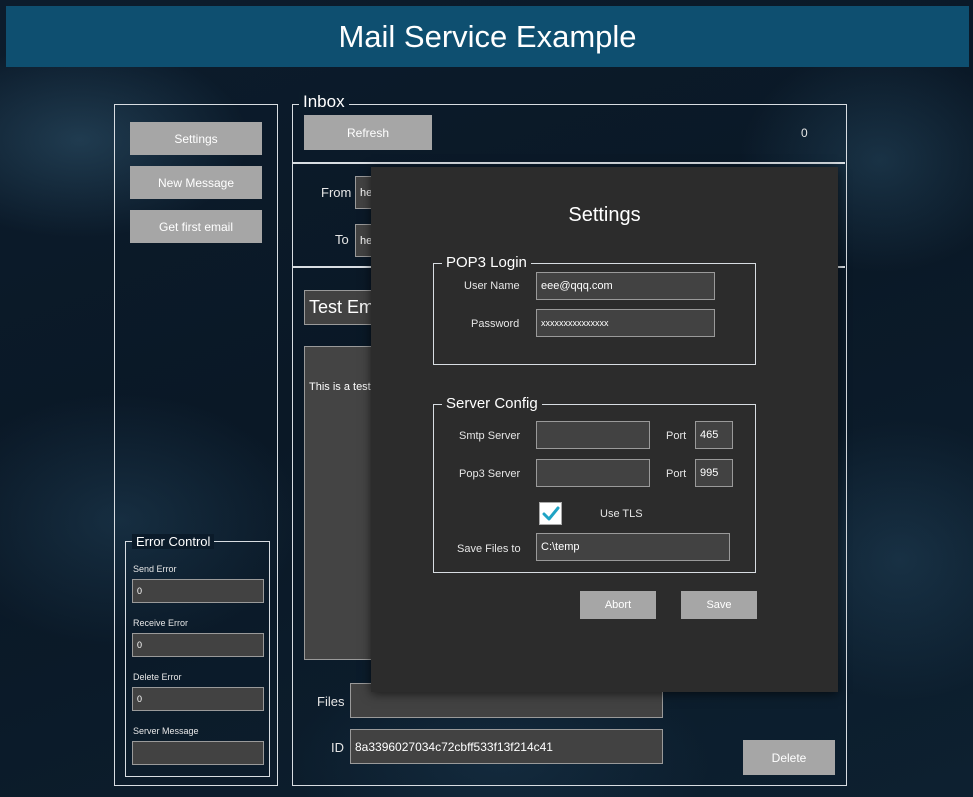 Image resolution: width=973 pixels, height=797 pixels. I want to click on delete-error-label: Delete Error, so click(157, 677).